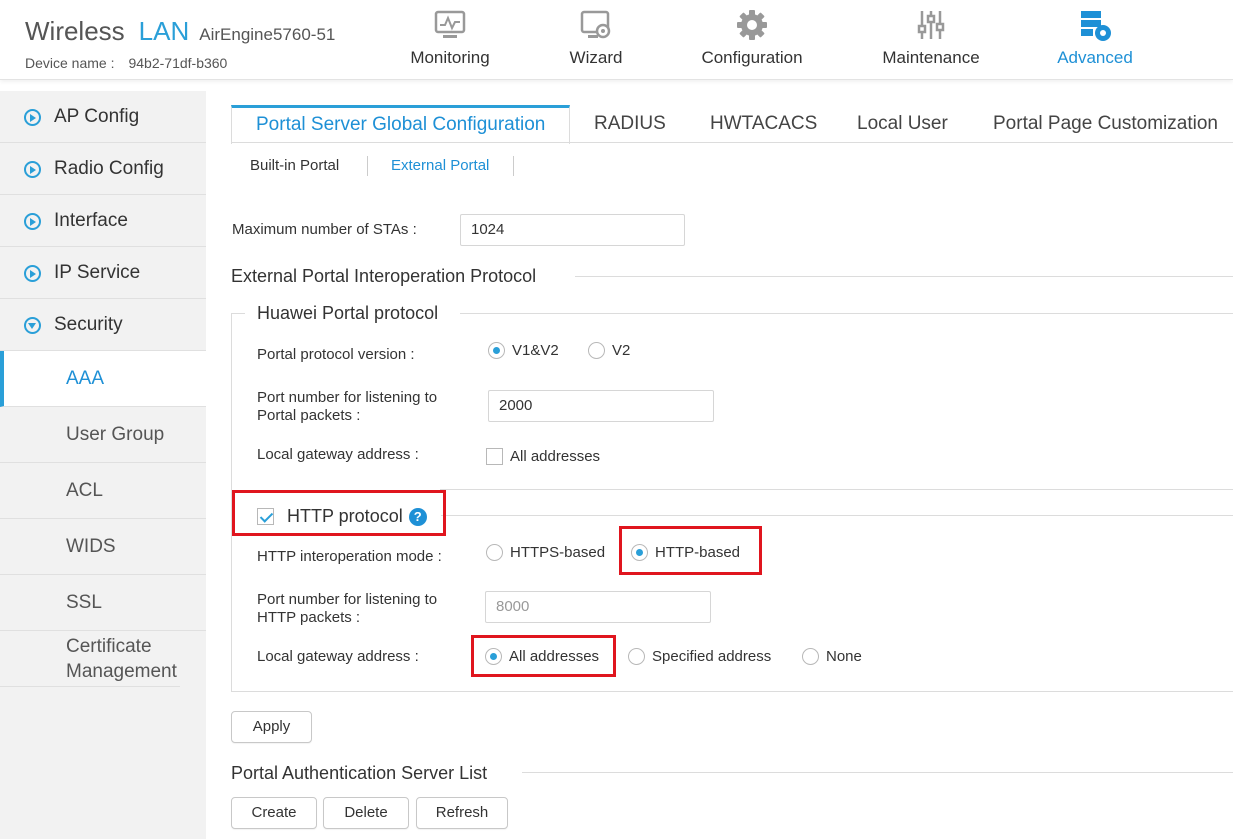 This screenshot has width=1233, height=839. I want to click on gear-icon, so click(752, 25).